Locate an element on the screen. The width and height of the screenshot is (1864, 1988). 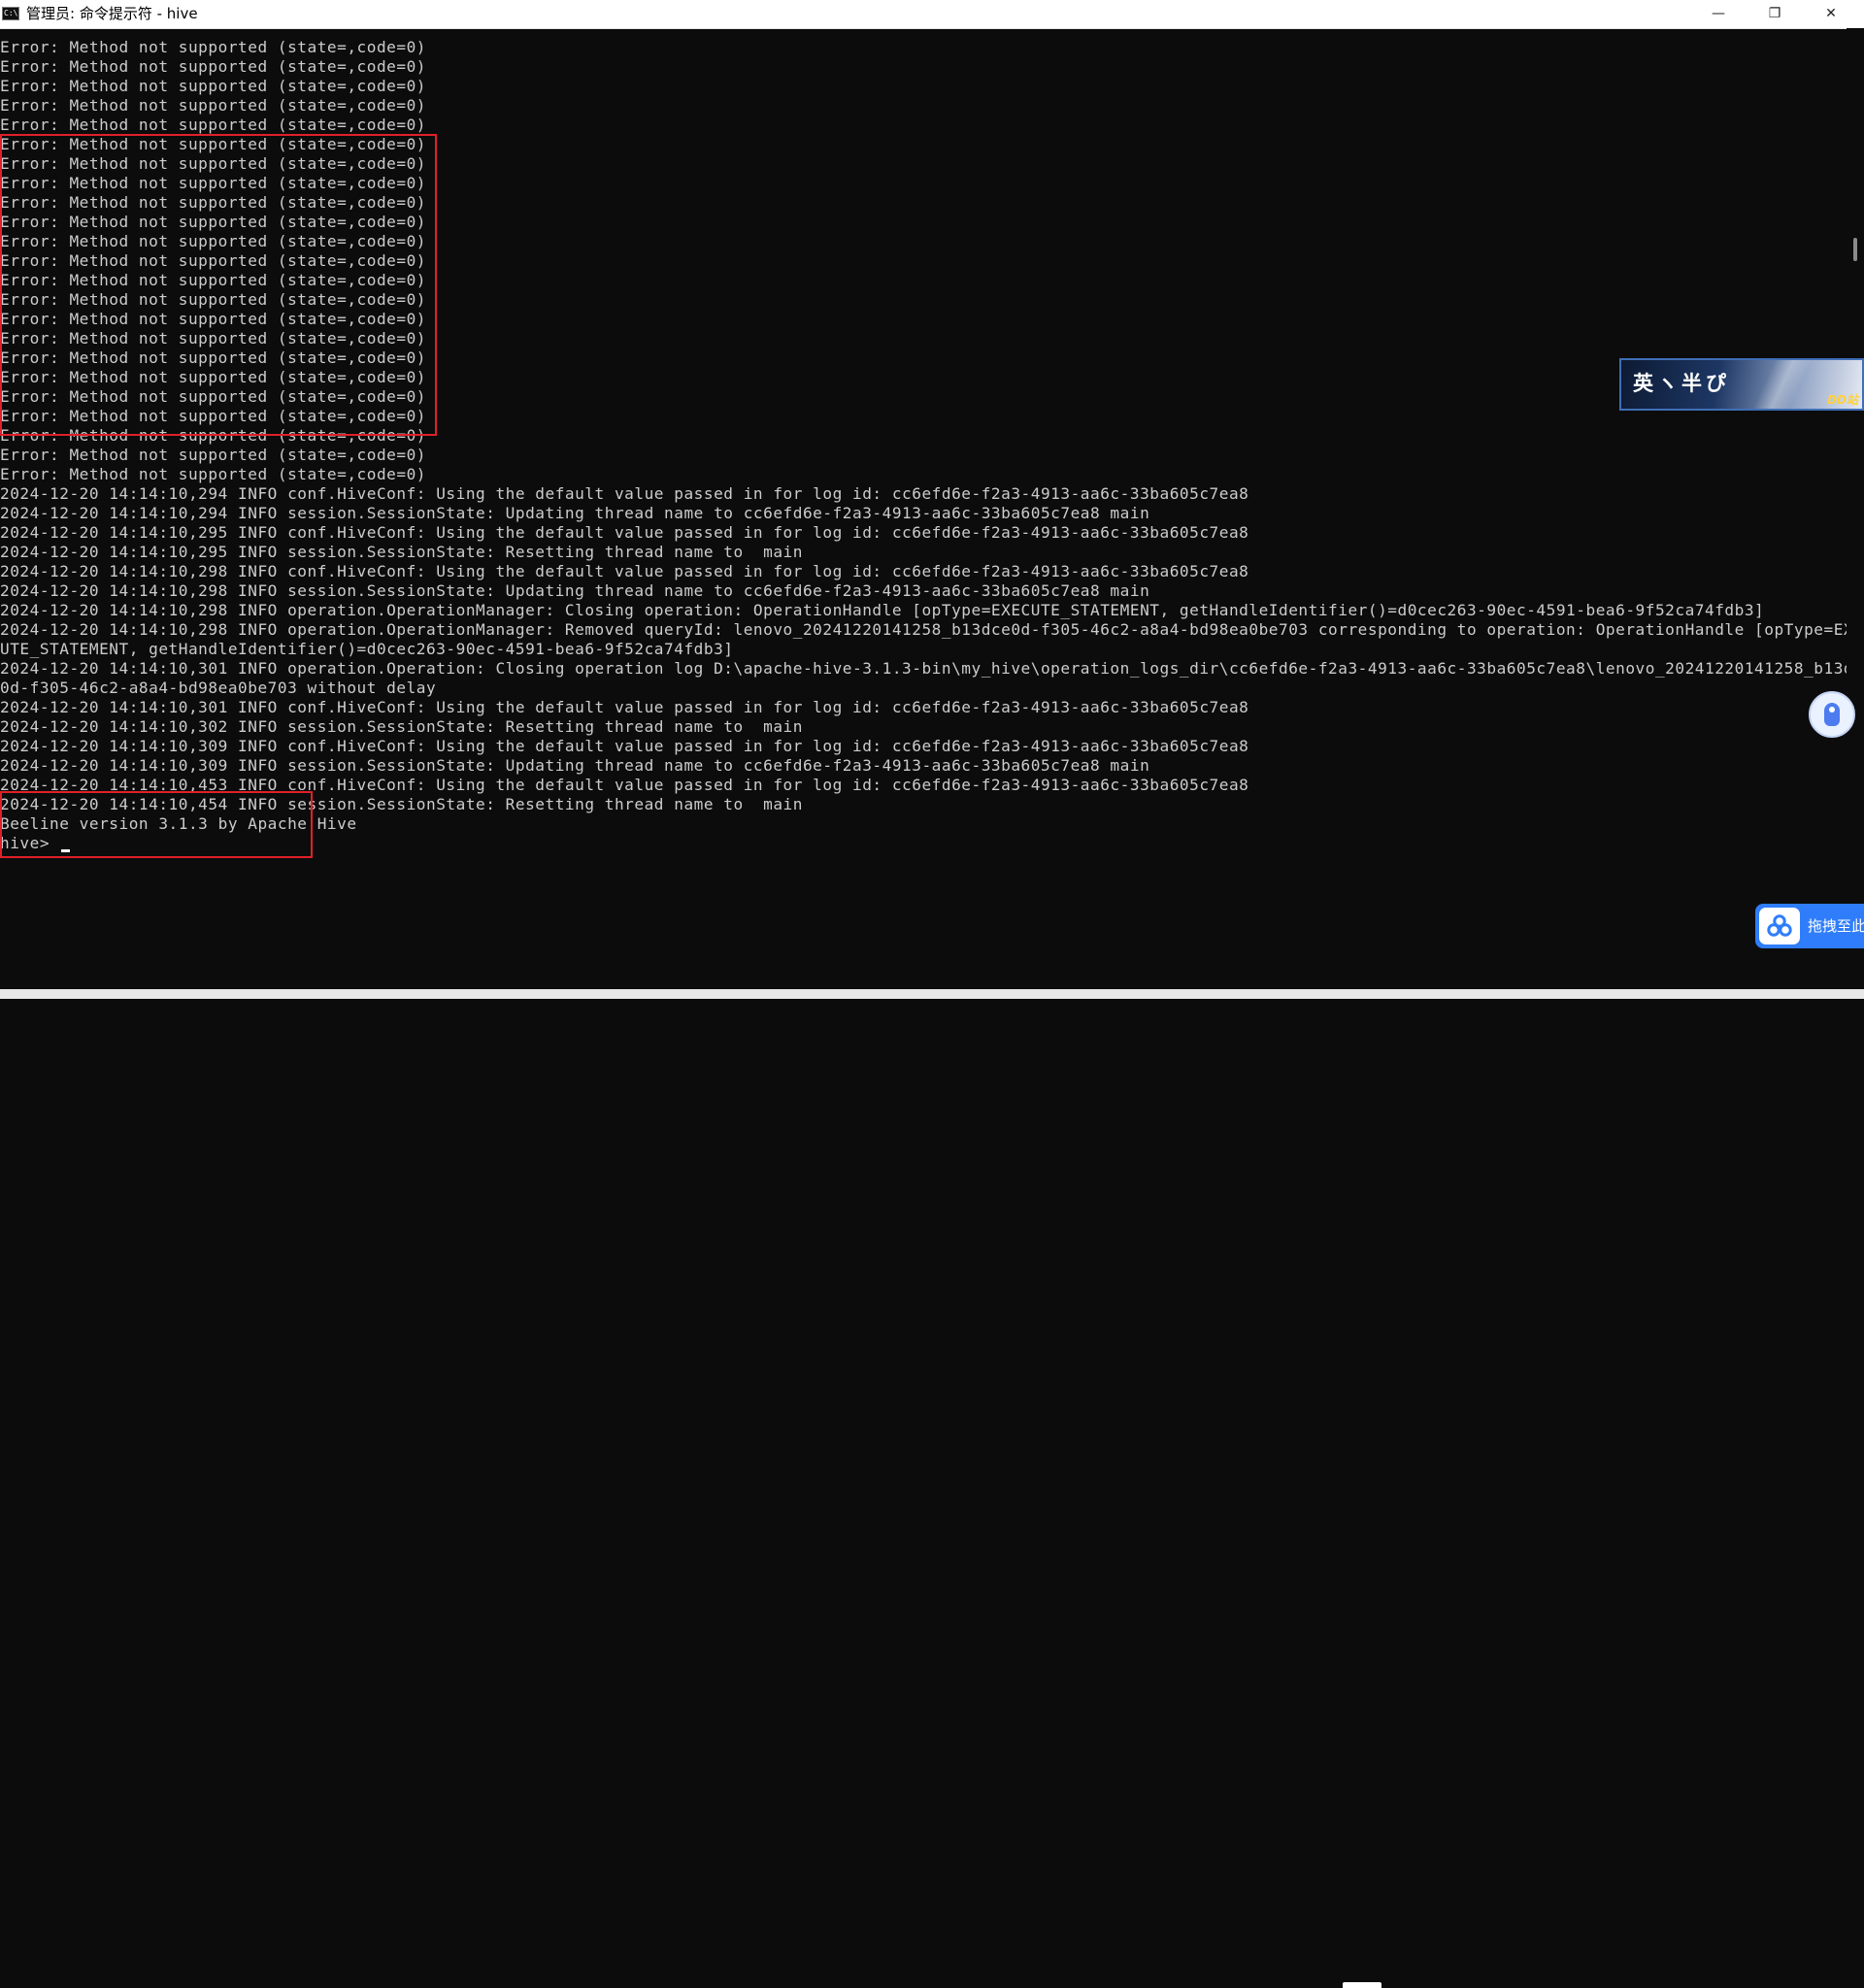
minimize-button: — is located at coordinates (1718, 14).